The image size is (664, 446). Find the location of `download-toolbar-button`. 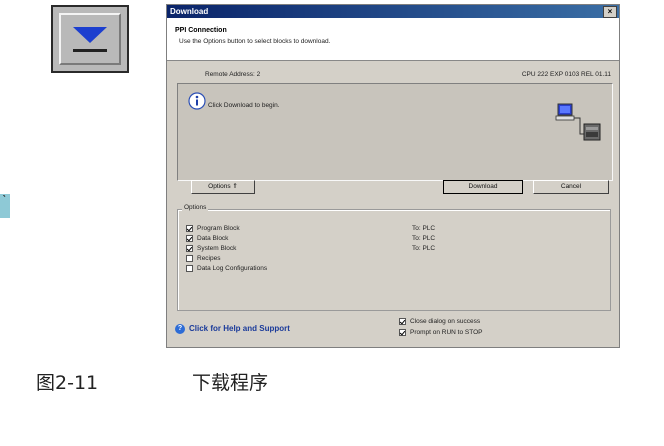

download-toolbar-button is located at coordinates (90, 39).